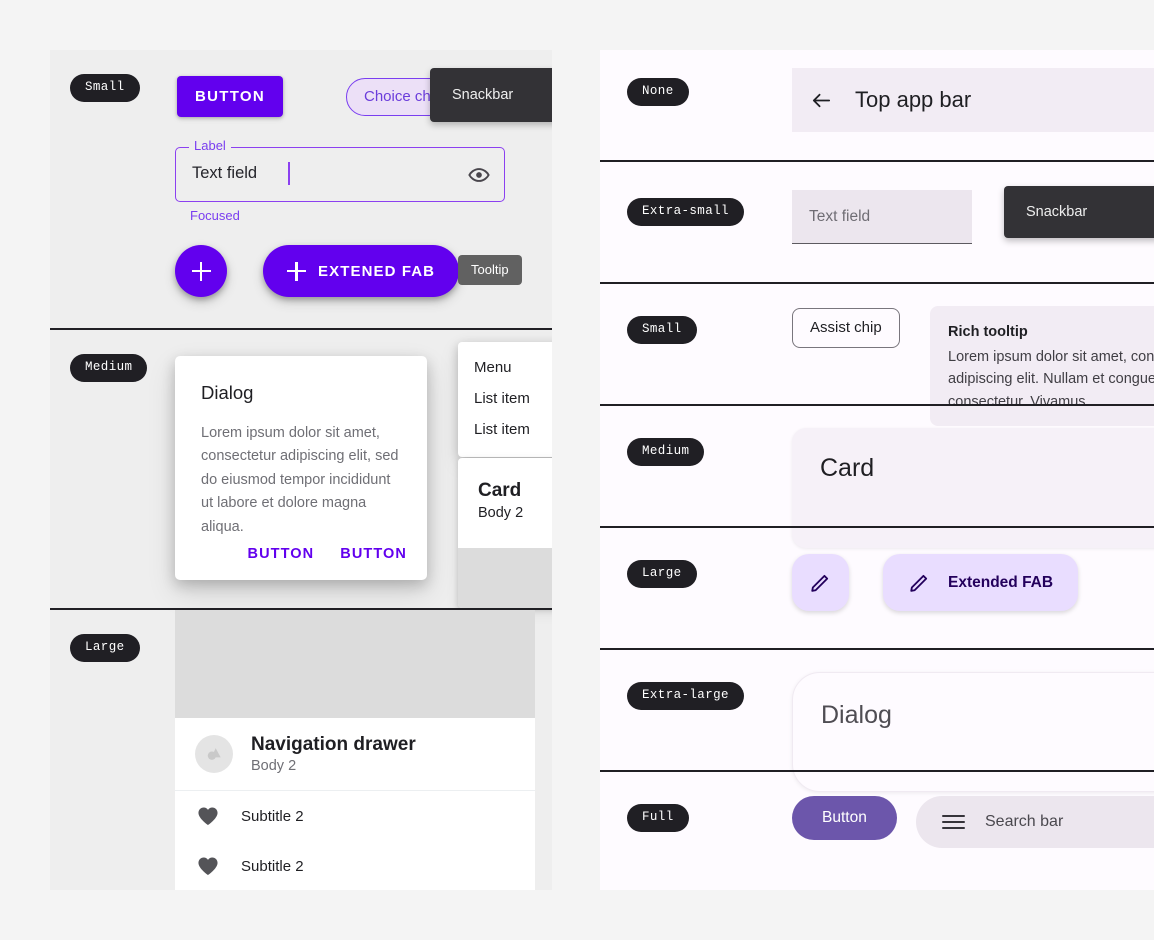 This screenshot has width=1154, height=940. I want to click on outlined-text-field: Label Text field, so click(340, 170).